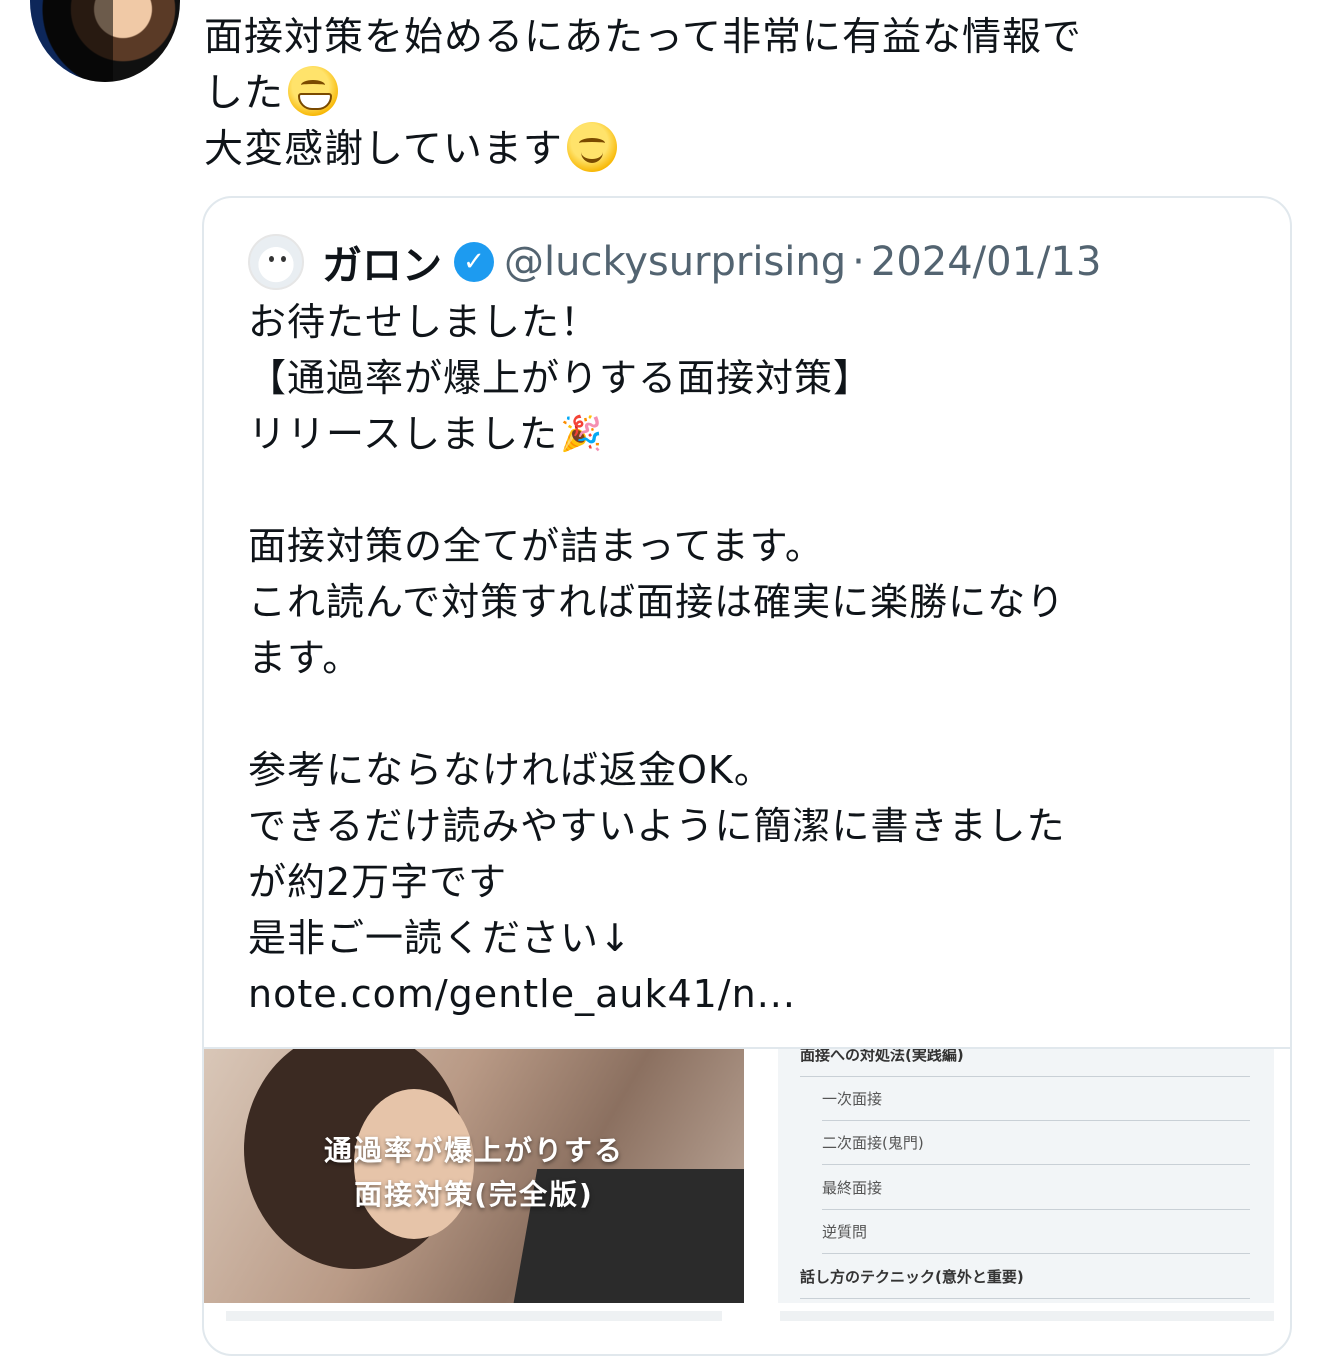 The width and height of the screenshot is (1320, 1356). I want to click on grinning-face-emoji-icon, so click(313, 91).